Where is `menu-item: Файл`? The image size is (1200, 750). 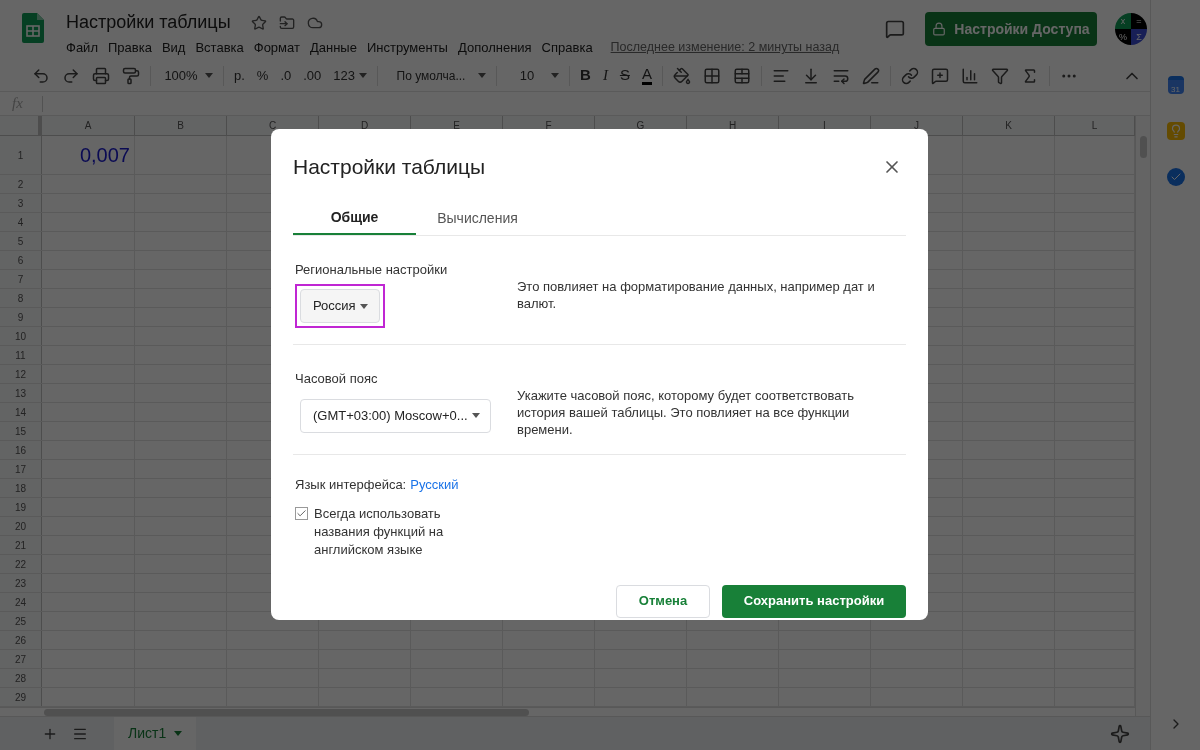 menu-item: Файл is located at coordinates (82, 48).